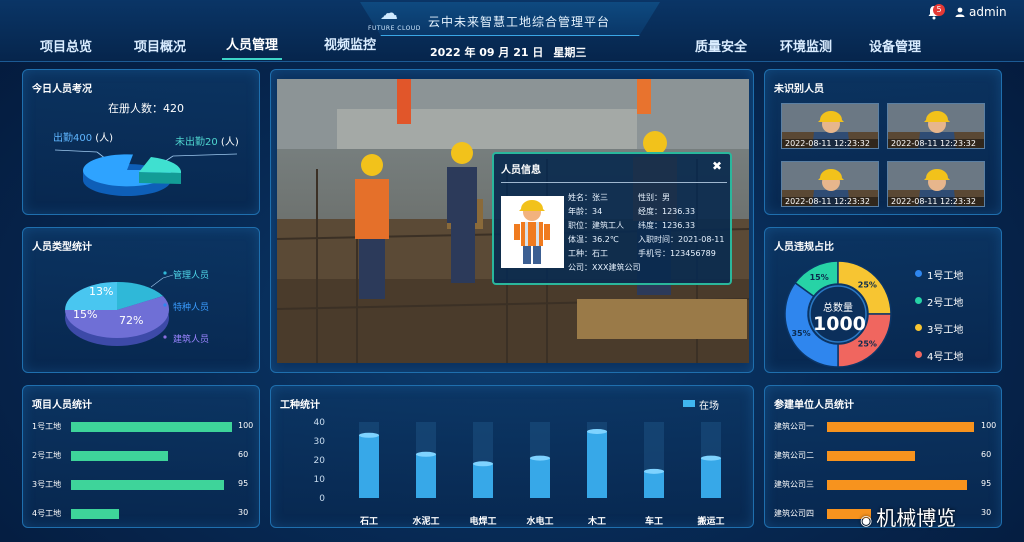 This screenshot has height=542, width=1024. I want to click on bar-label: 2号工地, so click(47, 455).